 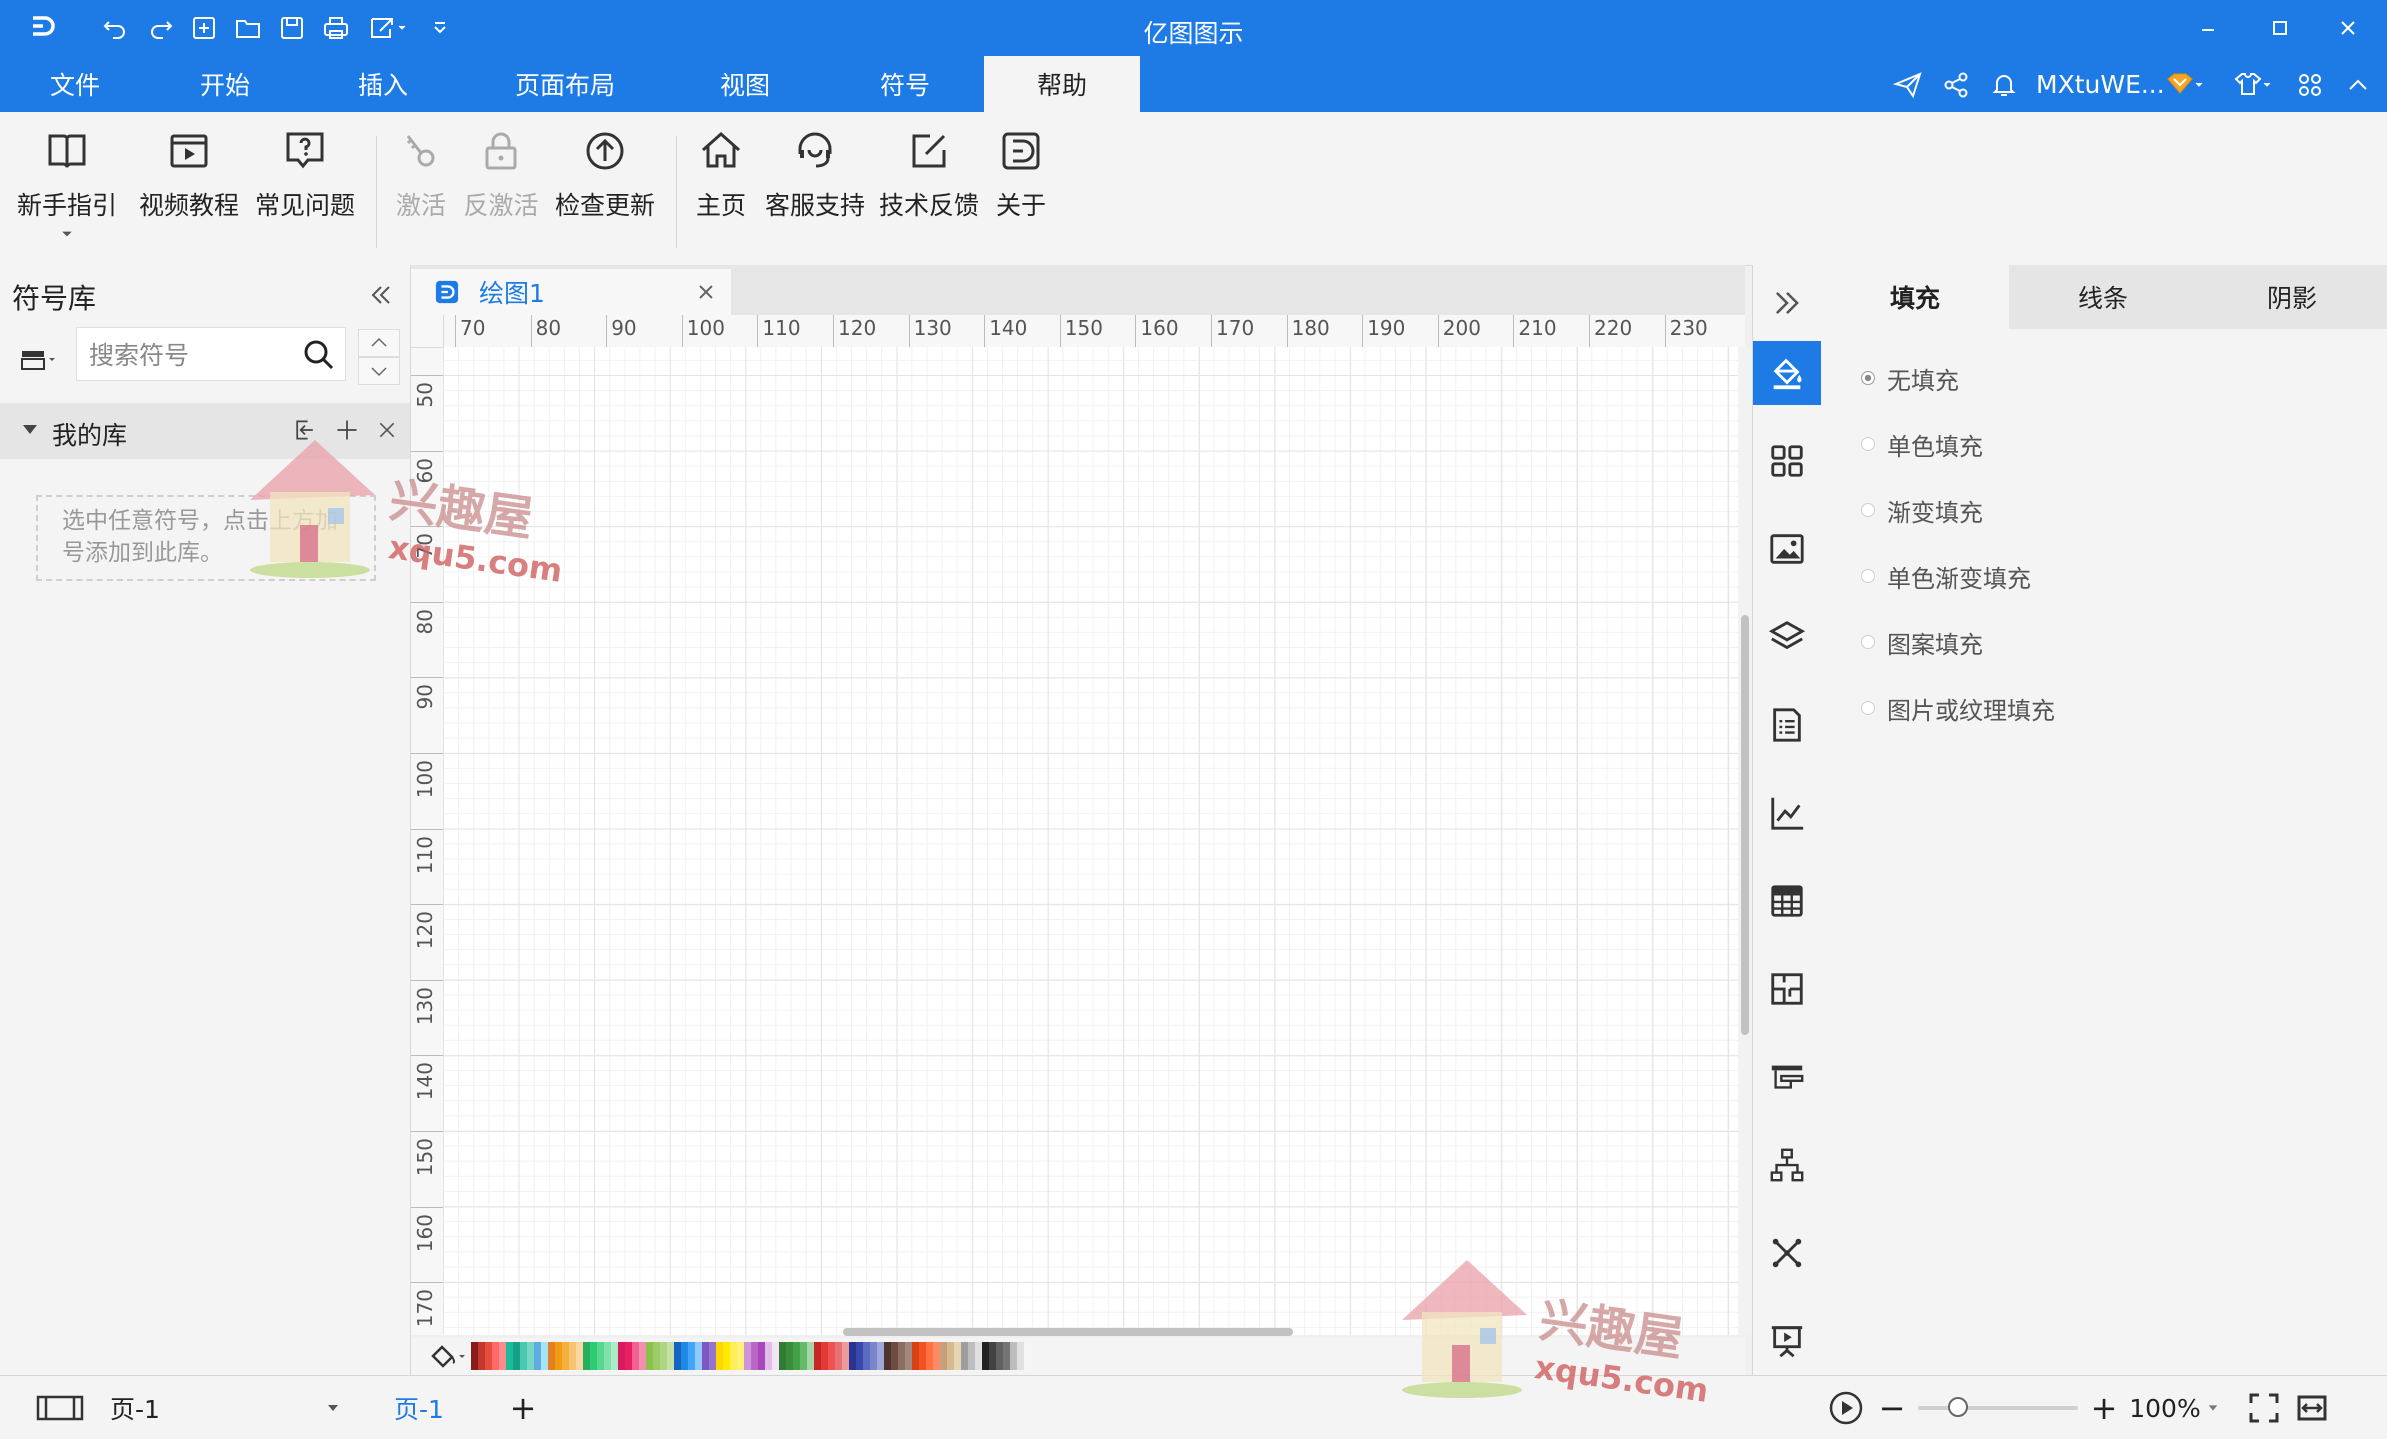 I want to click on tab-line: 线条, so click(x=2103, y=297).